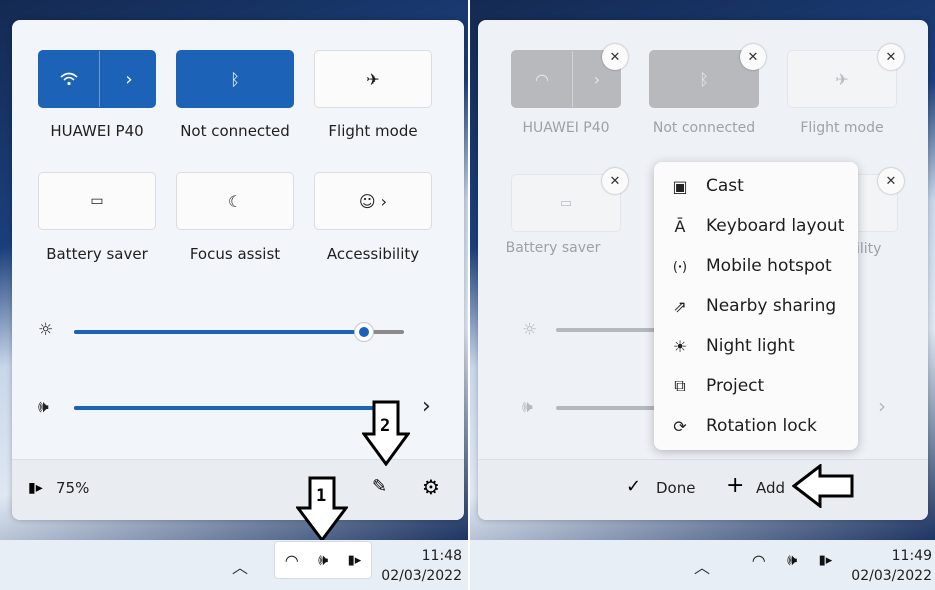 This screenshot has height=590, width=935. I want to click on menu-item-night-light: ☀ Night light, so click(756, 346).